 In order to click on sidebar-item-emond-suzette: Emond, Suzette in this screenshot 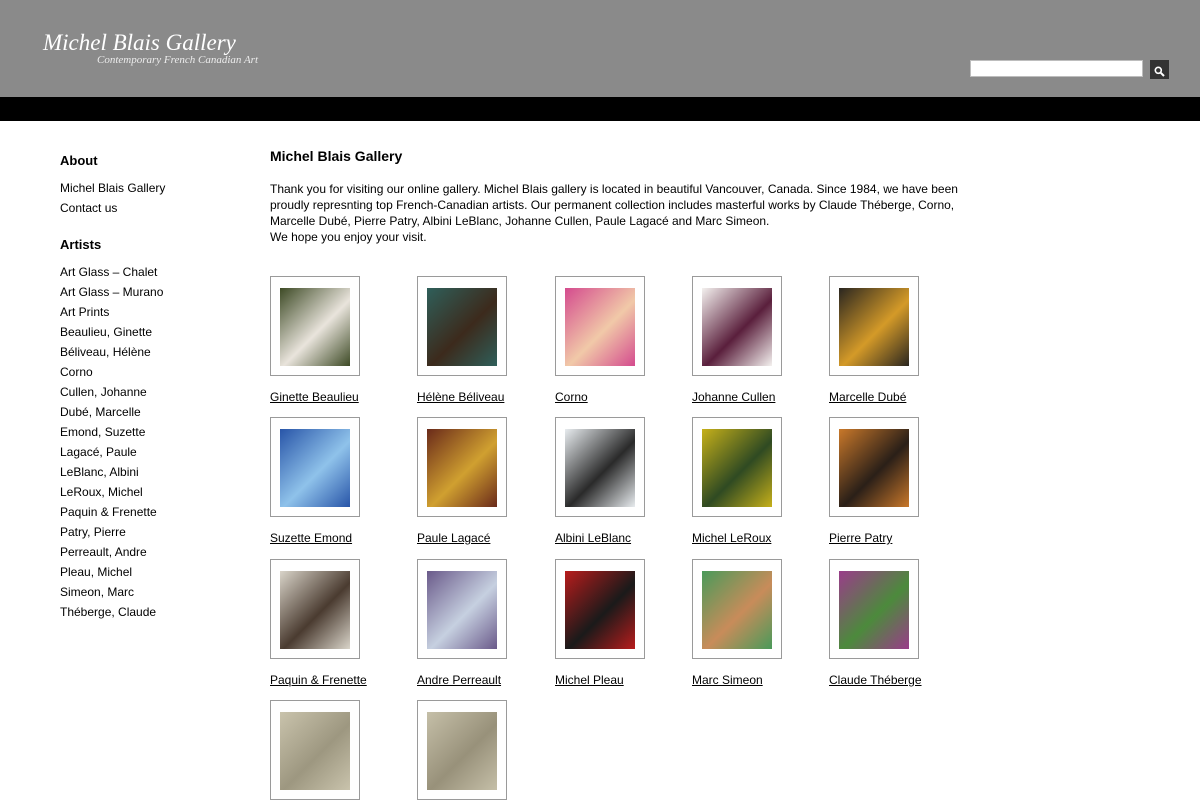, I will do `click(150, 432)`.